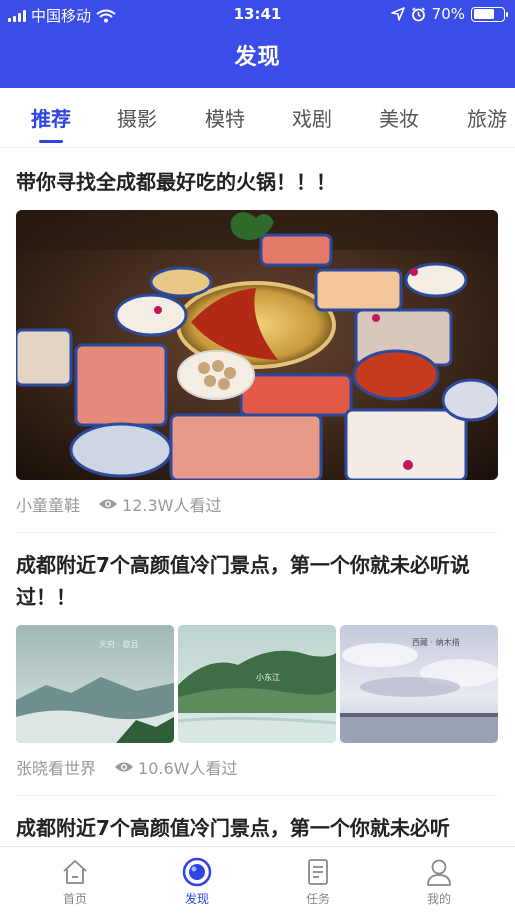  I want to click on view-count-label: 12.3W人看过, so click(172, 505).